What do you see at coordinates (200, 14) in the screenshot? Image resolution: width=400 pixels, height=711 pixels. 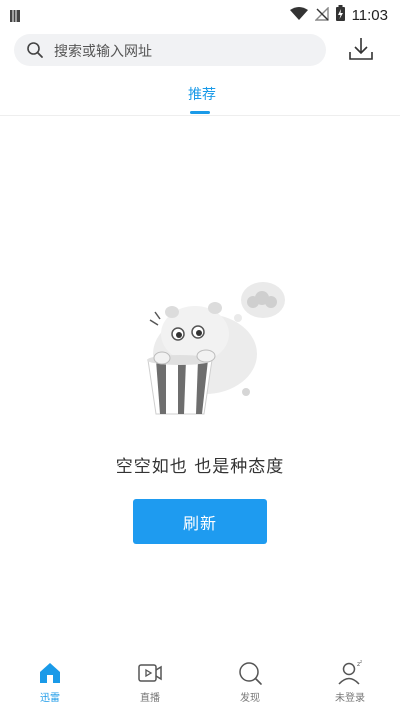 I see `status-bar: 11:03` at bounding box center [200, 14].